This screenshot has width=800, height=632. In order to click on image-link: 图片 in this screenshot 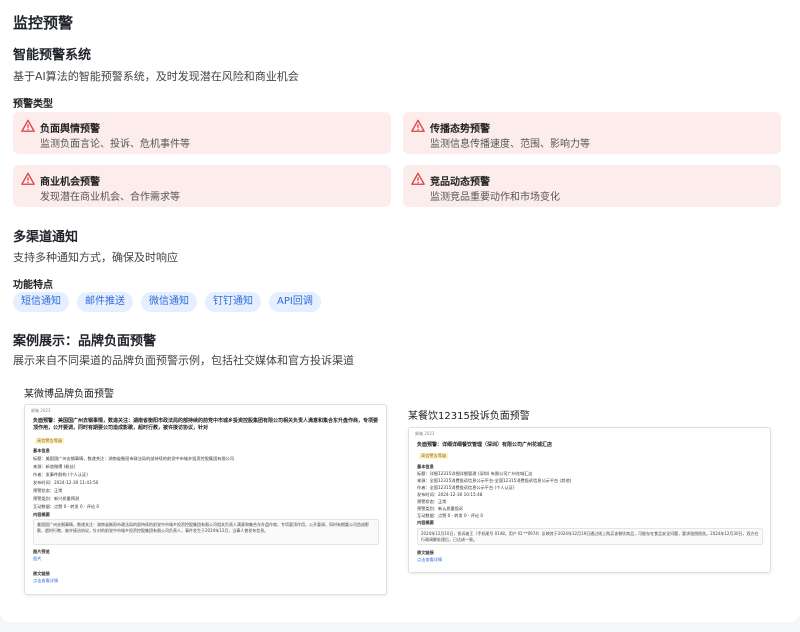, I will do `click(37, 559)`.